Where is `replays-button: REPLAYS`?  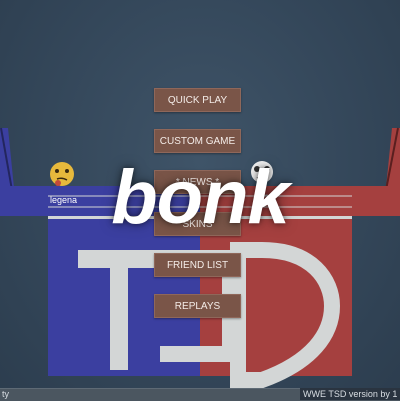 replays-button: REPLAYS is located at coordinates (197, 306).